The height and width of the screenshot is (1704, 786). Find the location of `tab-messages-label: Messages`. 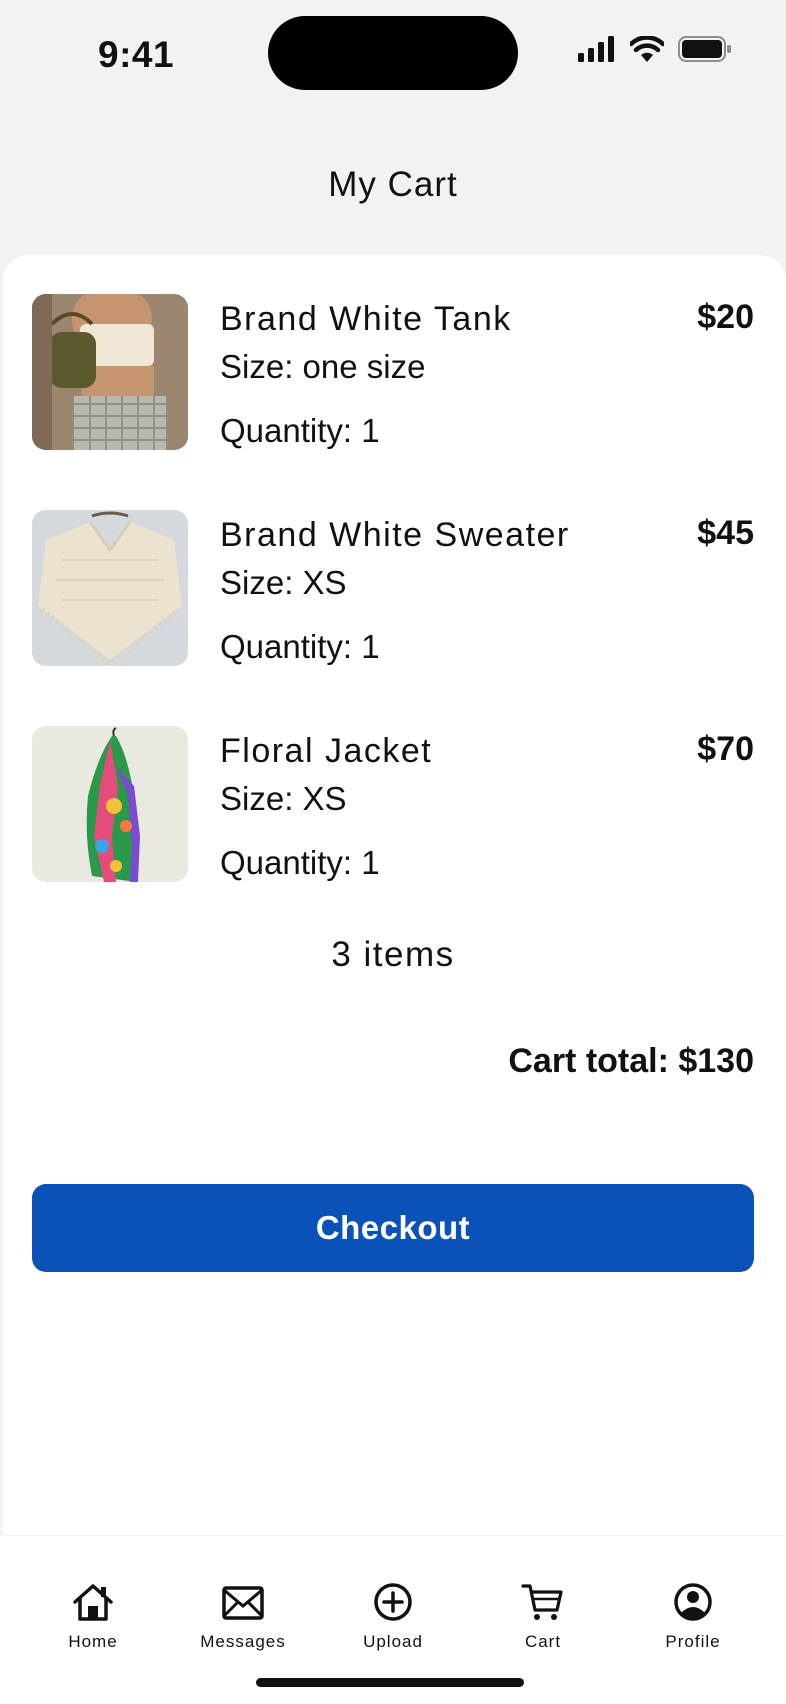

tab-messages-label: Messages is located at coordinates (243, 1641).